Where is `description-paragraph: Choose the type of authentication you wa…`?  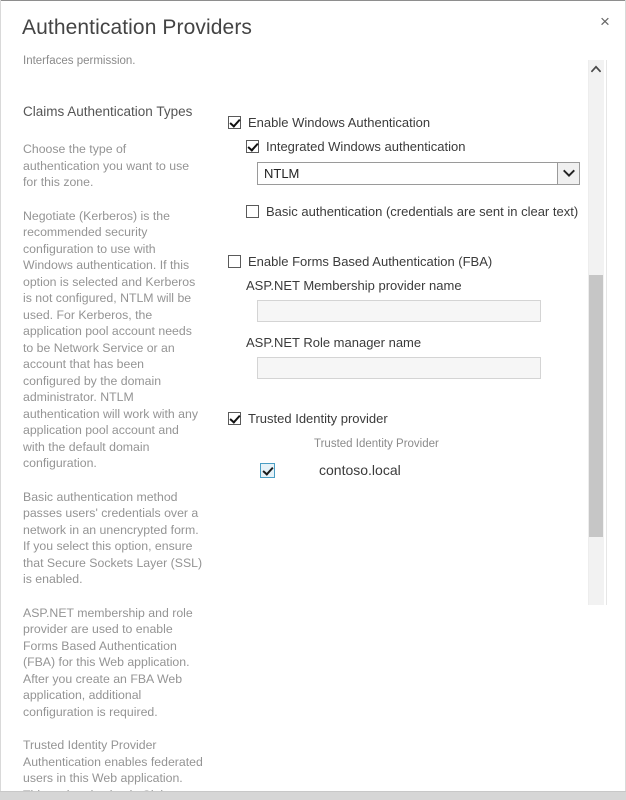 description-paragraph: Choose the type of authentication you wa… is located at coordinates (106, 165).